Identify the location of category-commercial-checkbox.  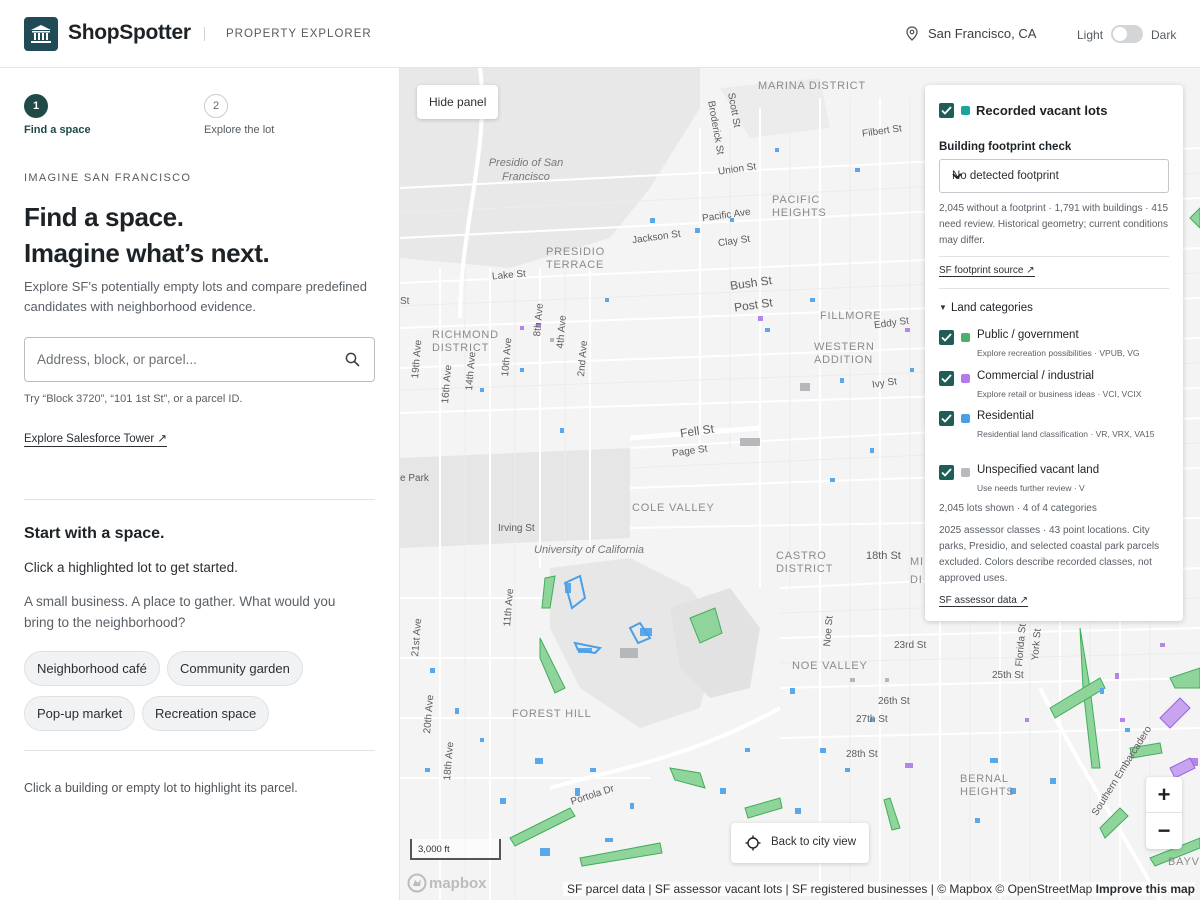
(946, 378).